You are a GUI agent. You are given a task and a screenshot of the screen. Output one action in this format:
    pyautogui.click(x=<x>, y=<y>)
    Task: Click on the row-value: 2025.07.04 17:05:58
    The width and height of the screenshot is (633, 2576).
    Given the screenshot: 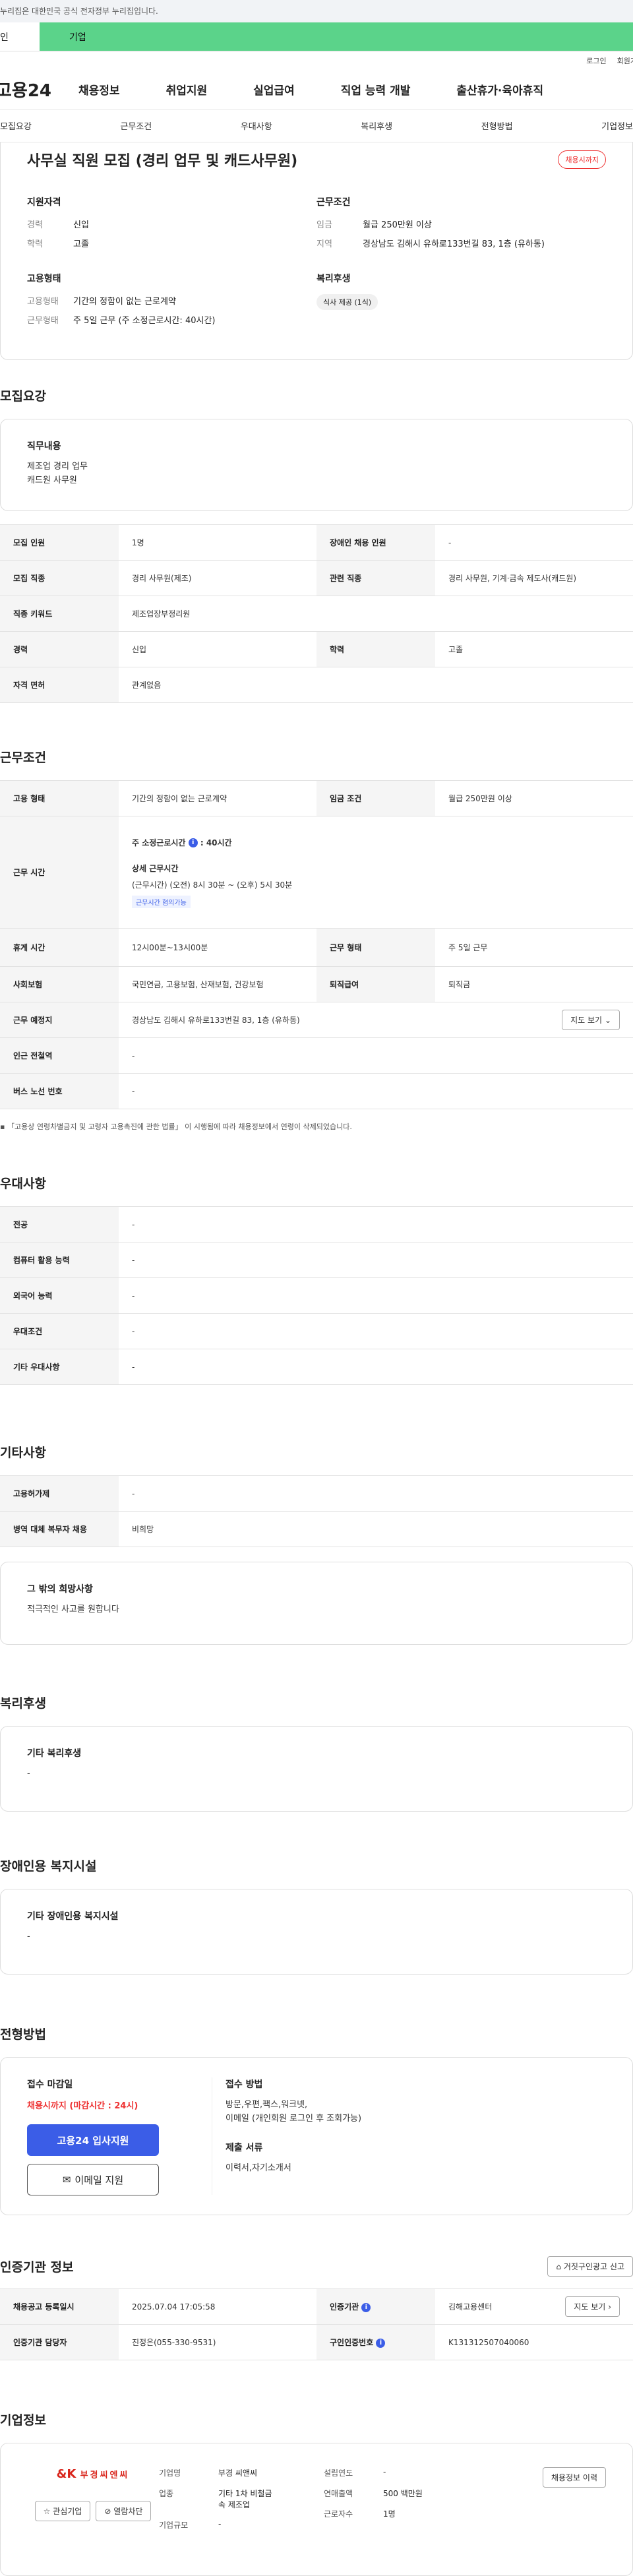 What is the action you would take?
    pyautogui.click(x=217, y=2306)
    